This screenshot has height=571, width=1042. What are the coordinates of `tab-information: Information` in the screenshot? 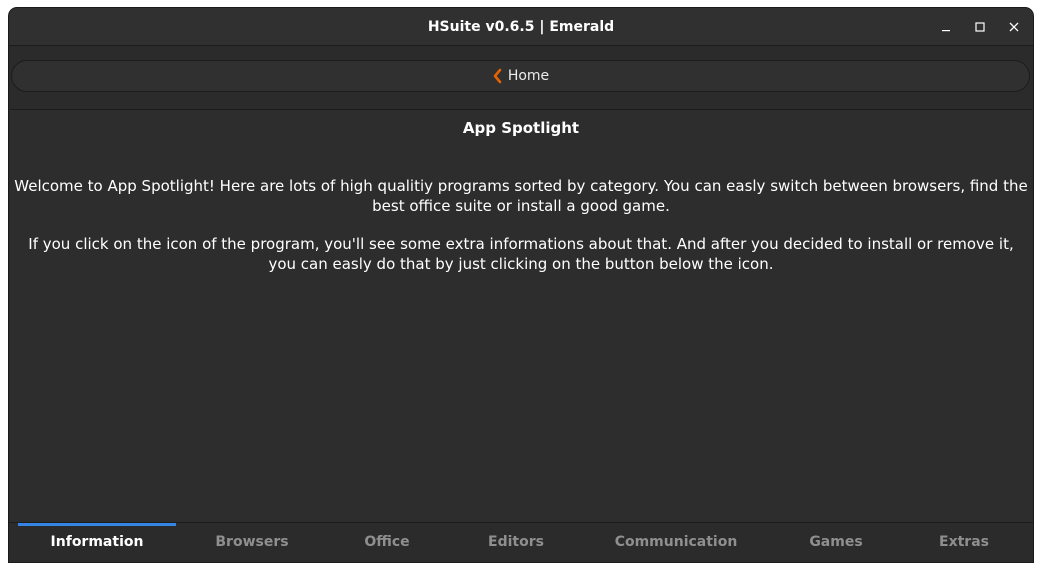 It's located at (97, 542).